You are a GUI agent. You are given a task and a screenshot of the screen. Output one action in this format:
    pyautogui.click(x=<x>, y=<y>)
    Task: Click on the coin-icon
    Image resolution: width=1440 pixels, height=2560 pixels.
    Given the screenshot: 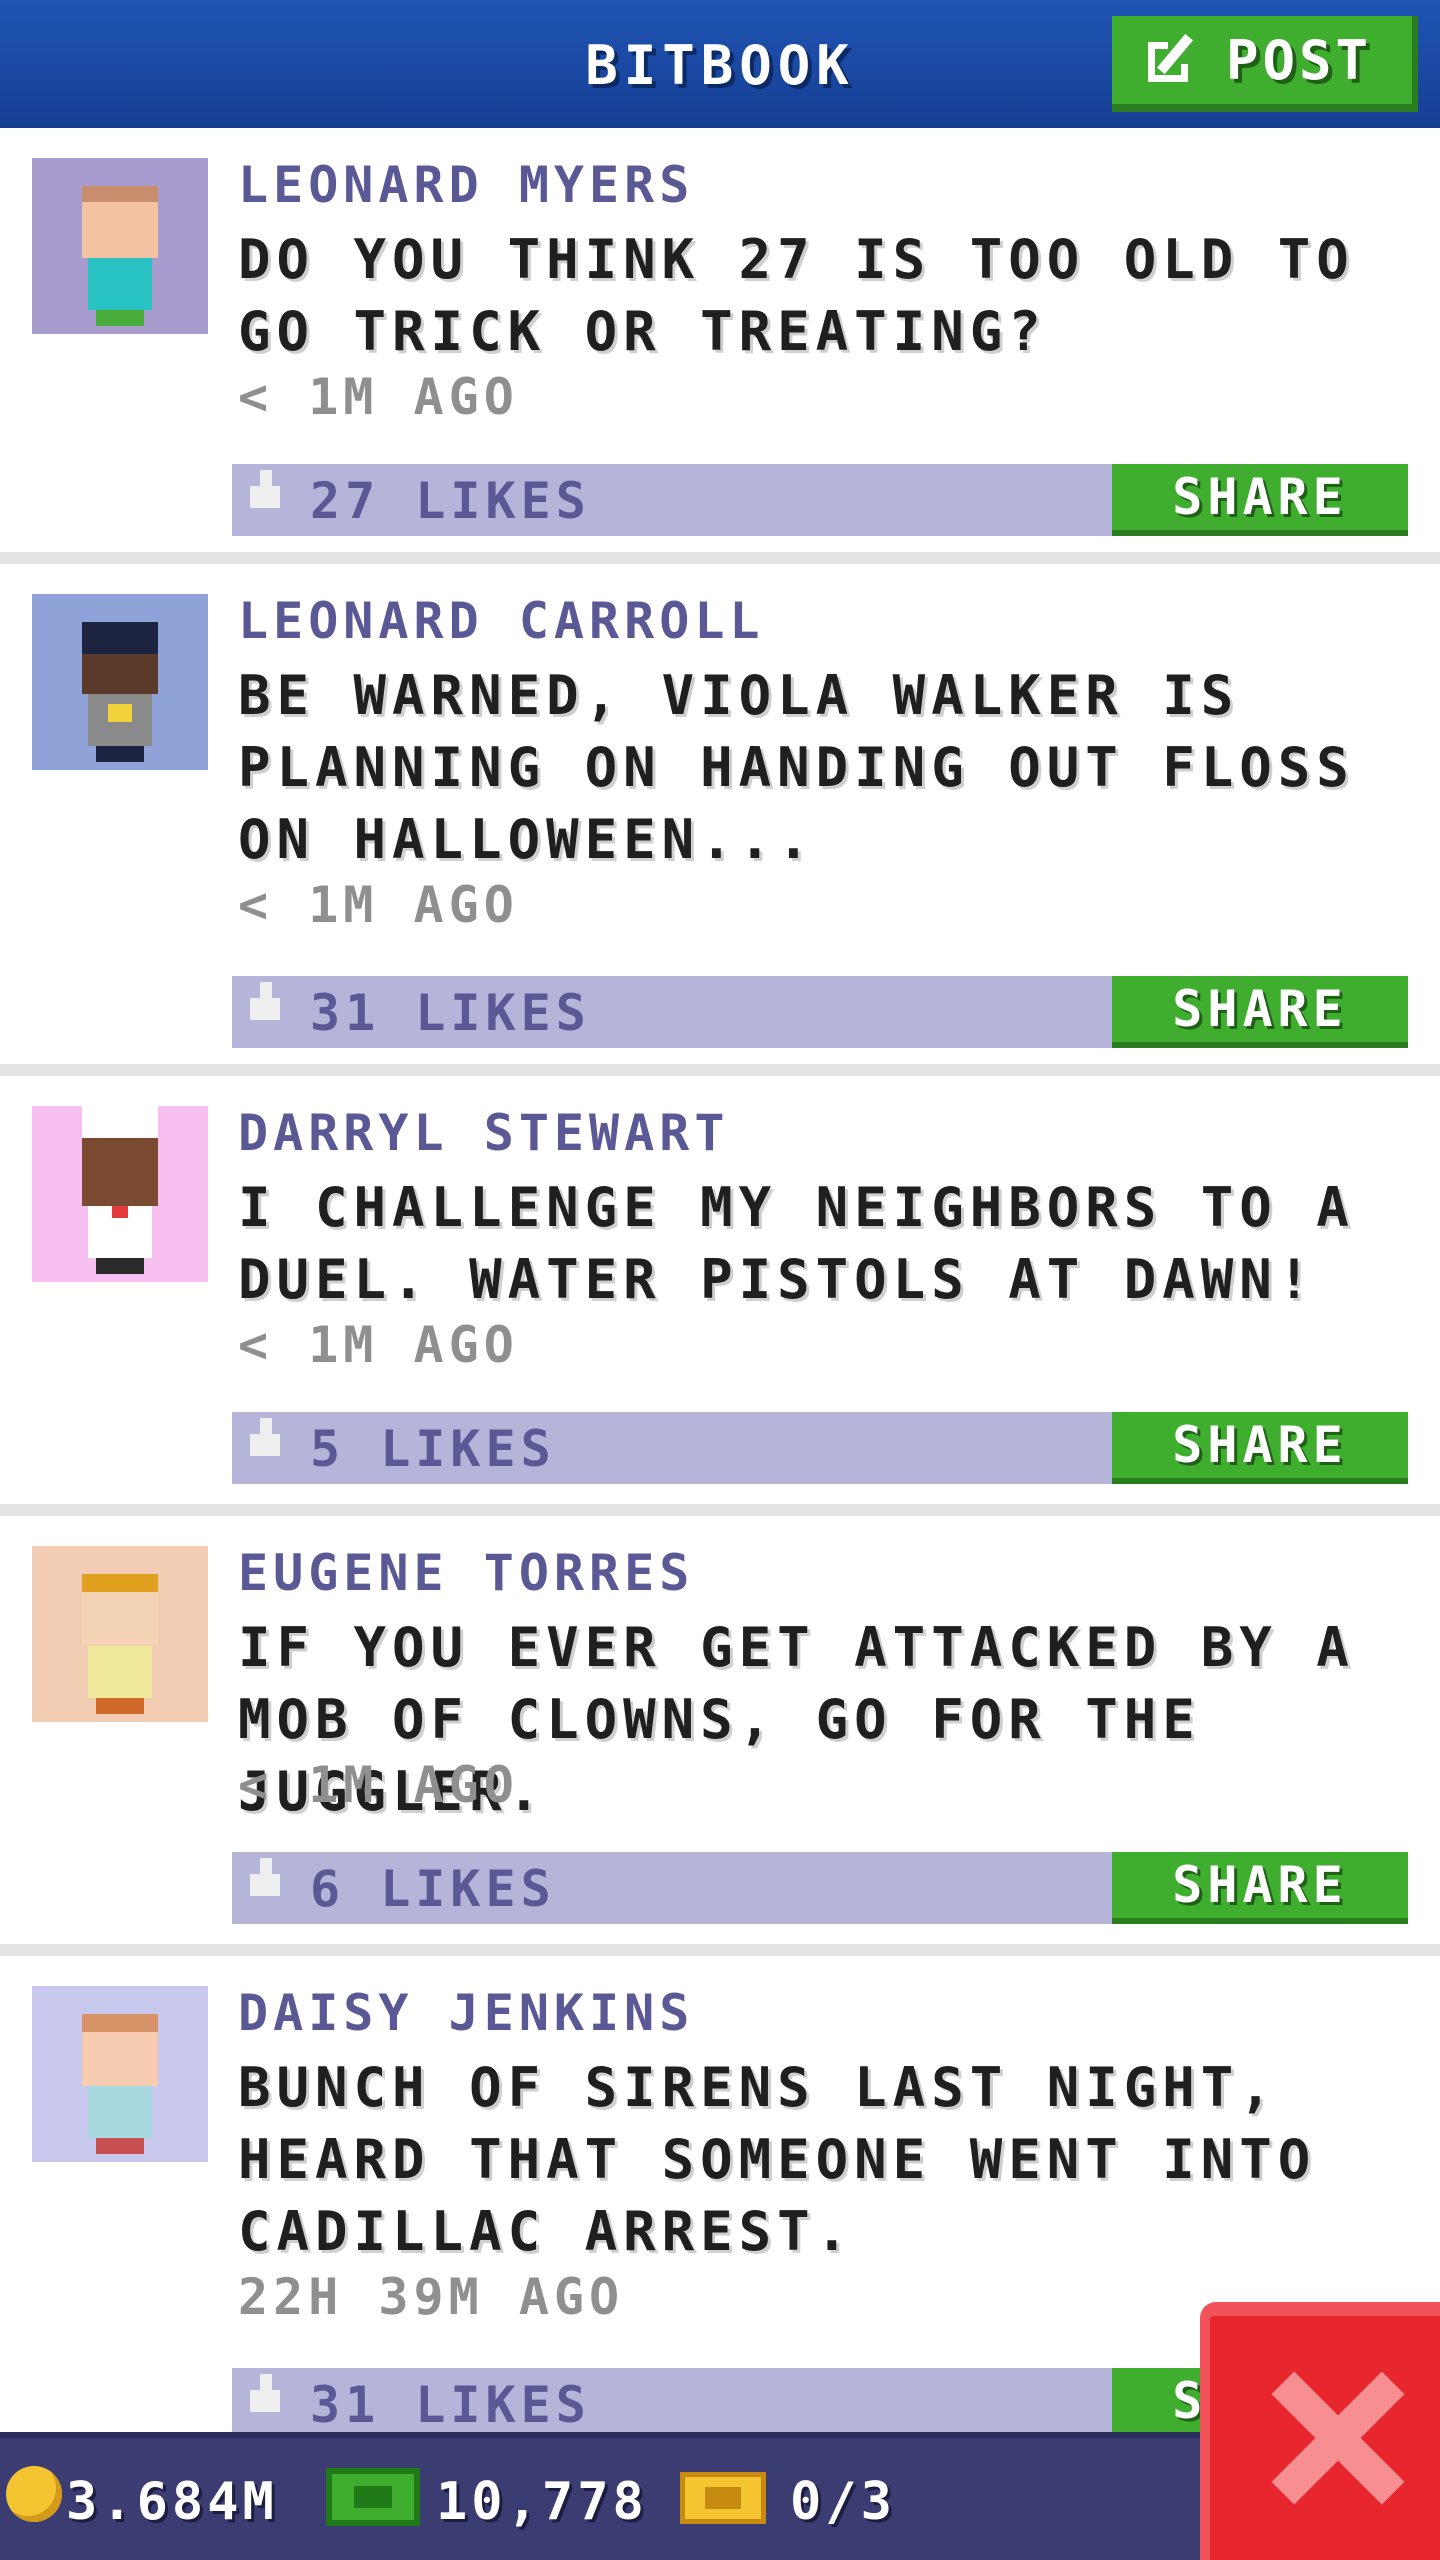 What is the action you would take?
    pyautogui.click(x=34, y=2494)
    